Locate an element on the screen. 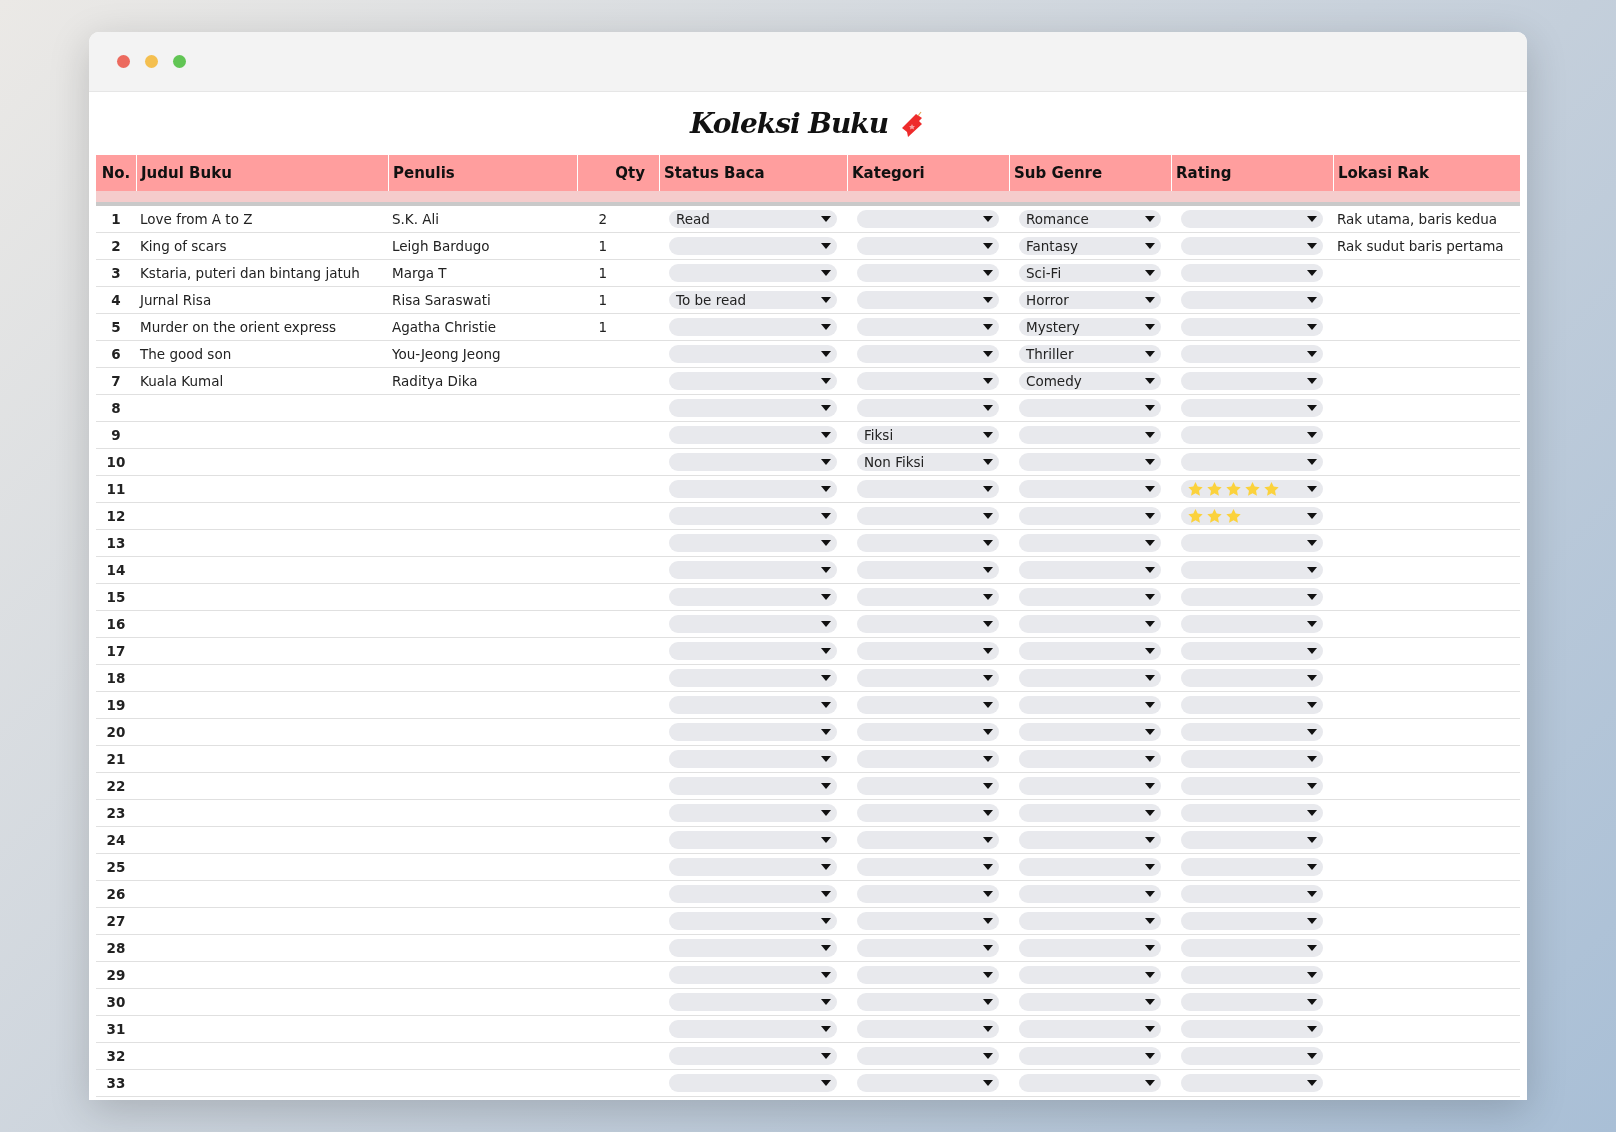 The height and width of the screenshot is (1132, 1616). close-button is located at coordinates (123, 61).